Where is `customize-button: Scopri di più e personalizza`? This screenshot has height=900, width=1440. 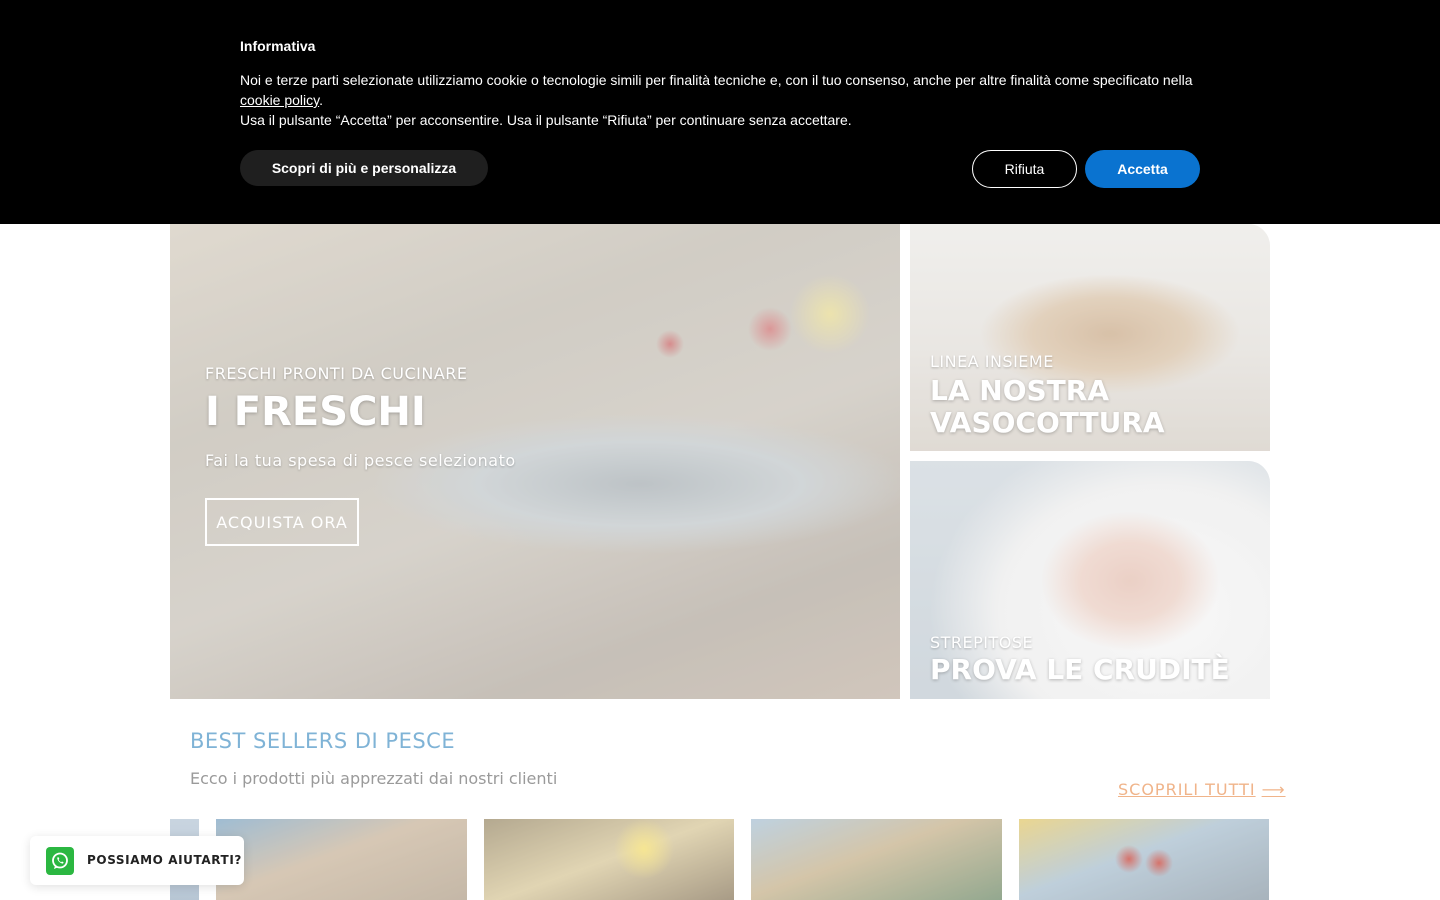 customize-button: Scopri di più e personalizza is located at coordinates (364, 168).